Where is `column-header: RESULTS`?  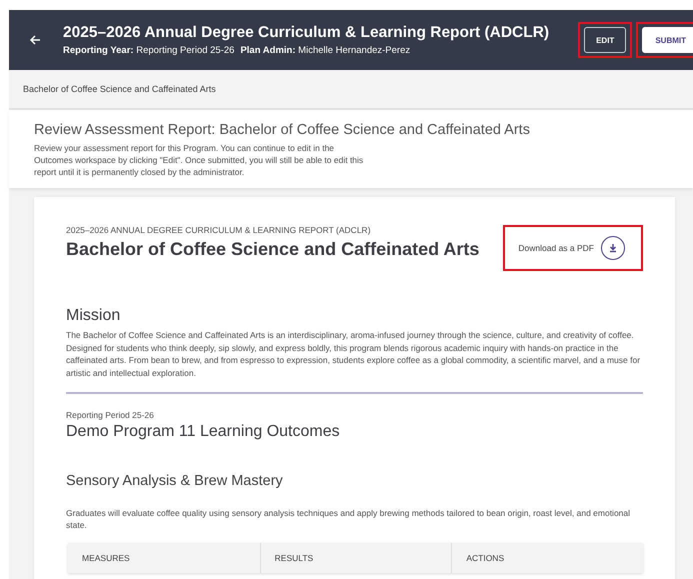 column-header: RESULTS is located at coordinates (356, 558).